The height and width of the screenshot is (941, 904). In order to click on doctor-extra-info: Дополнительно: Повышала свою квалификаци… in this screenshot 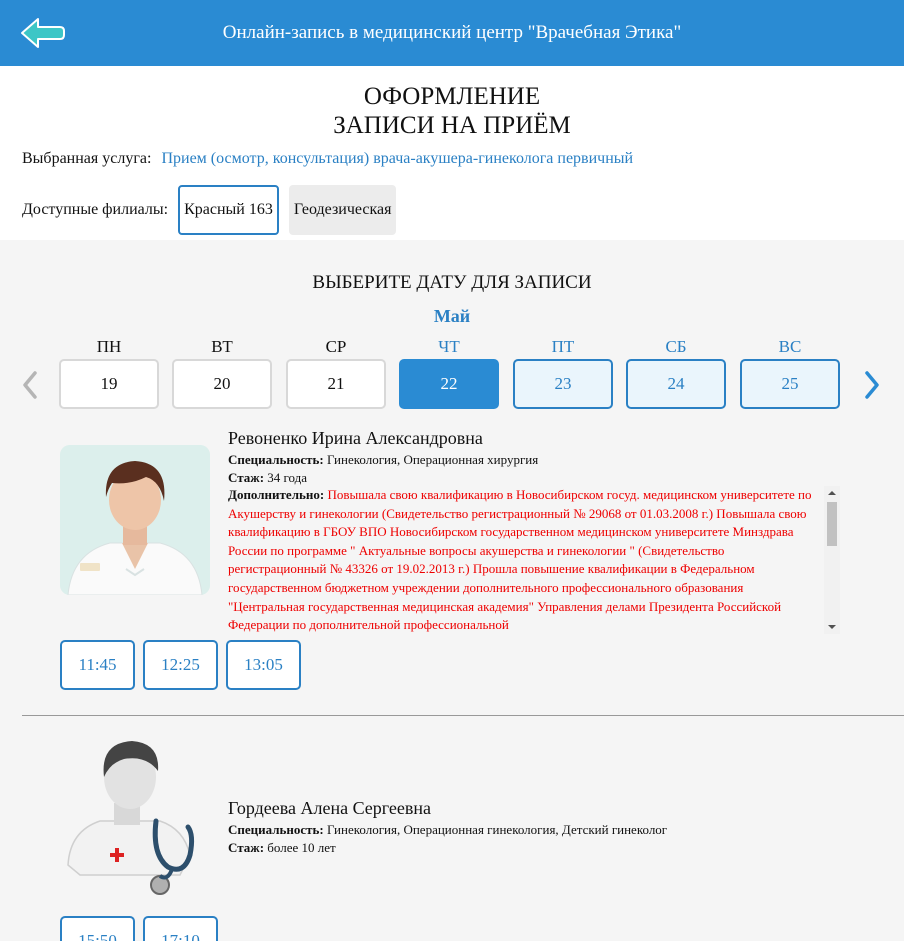, I will do `click(534, 560)`.